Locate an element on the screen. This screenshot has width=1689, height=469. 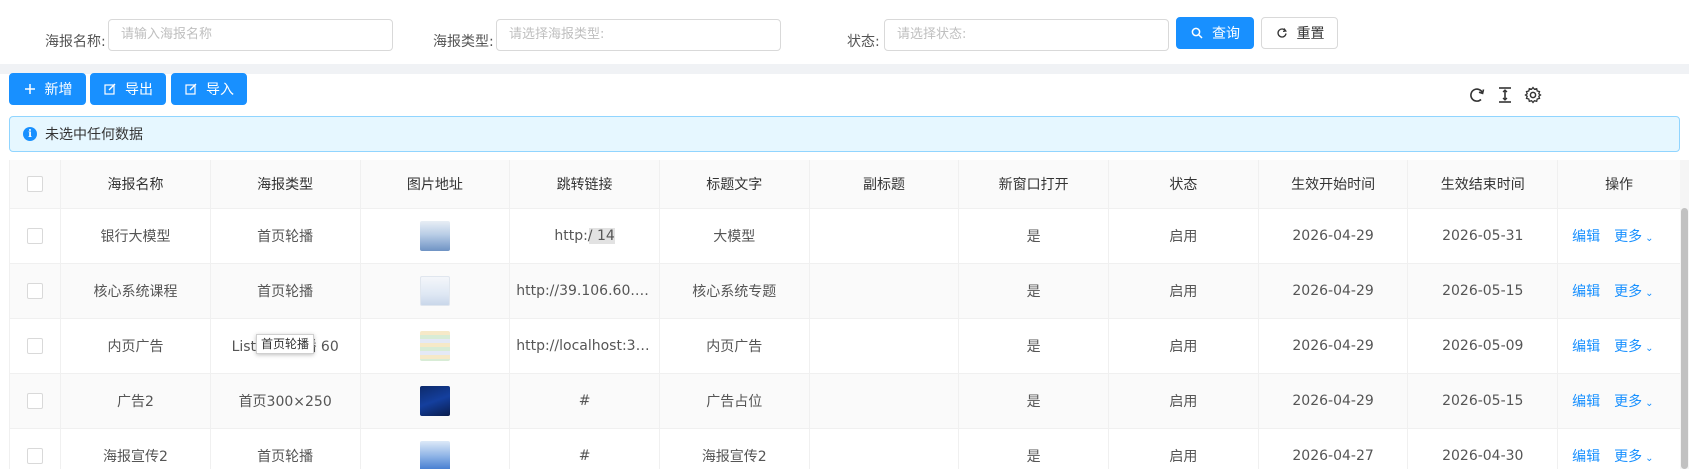
info-icon: i is located at coordinates (30, 134).